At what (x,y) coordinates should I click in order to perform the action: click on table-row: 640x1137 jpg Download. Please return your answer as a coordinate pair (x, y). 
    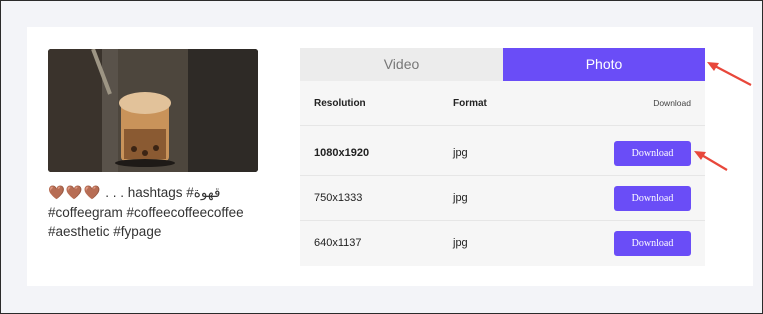
    Looking at the image, I should click on (502, 243).